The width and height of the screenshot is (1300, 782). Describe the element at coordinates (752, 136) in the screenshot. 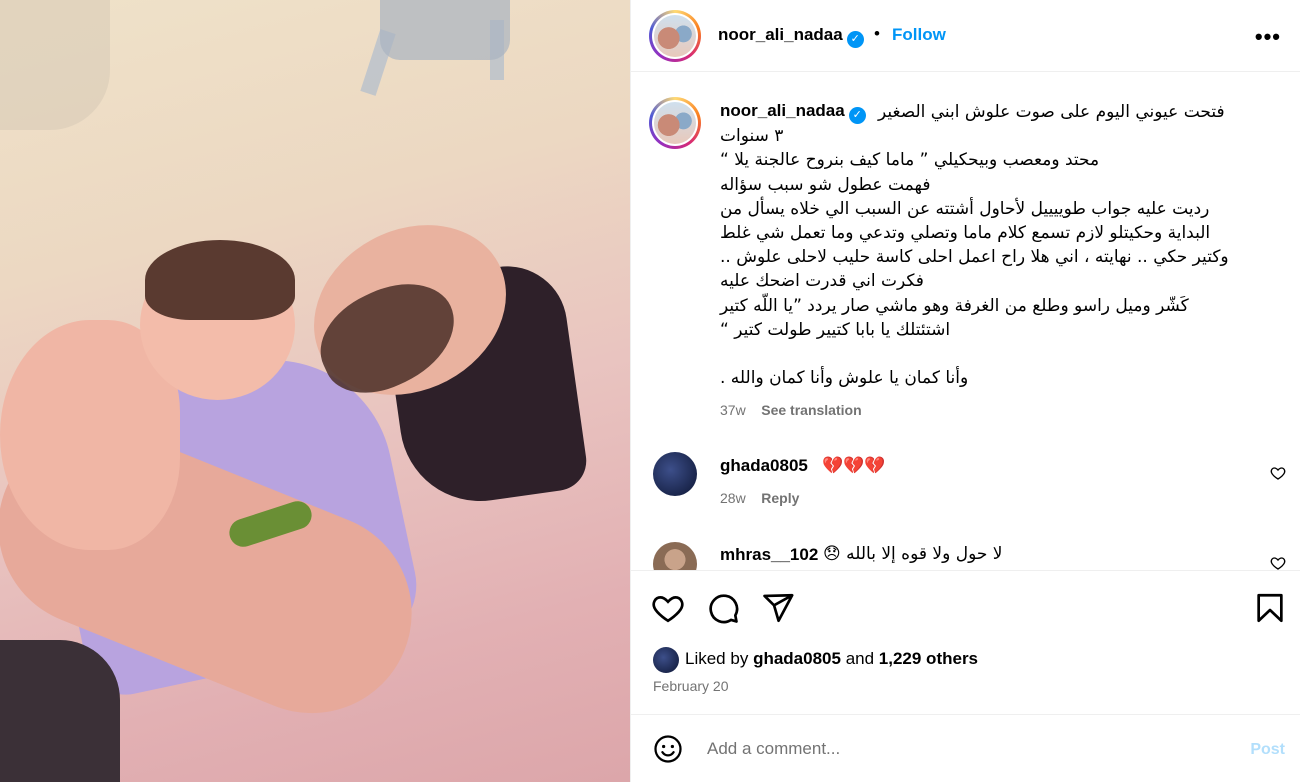

I see `caption-line: ٣ سنوات` at that location.